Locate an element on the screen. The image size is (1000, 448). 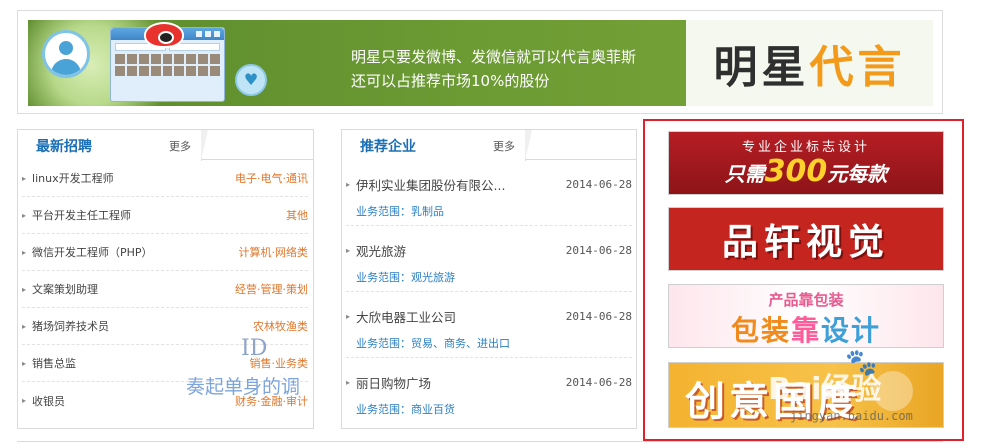
enterprises-header: 推荐企业 更多 is located at coordinates (489, 145).